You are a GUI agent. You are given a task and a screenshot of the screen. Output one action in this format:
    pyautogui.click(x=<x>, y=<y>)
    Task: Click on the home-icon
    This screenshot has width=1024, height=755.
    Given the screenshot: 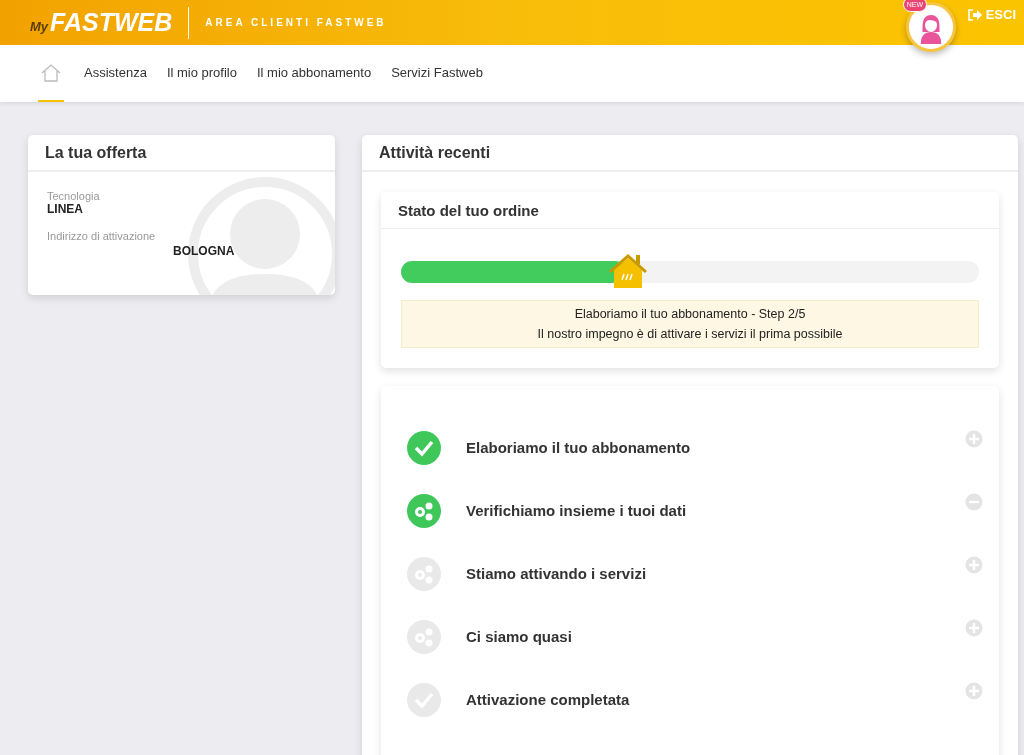 What is the action you would take?
    pyautogui.click(x=51, y=72)
    